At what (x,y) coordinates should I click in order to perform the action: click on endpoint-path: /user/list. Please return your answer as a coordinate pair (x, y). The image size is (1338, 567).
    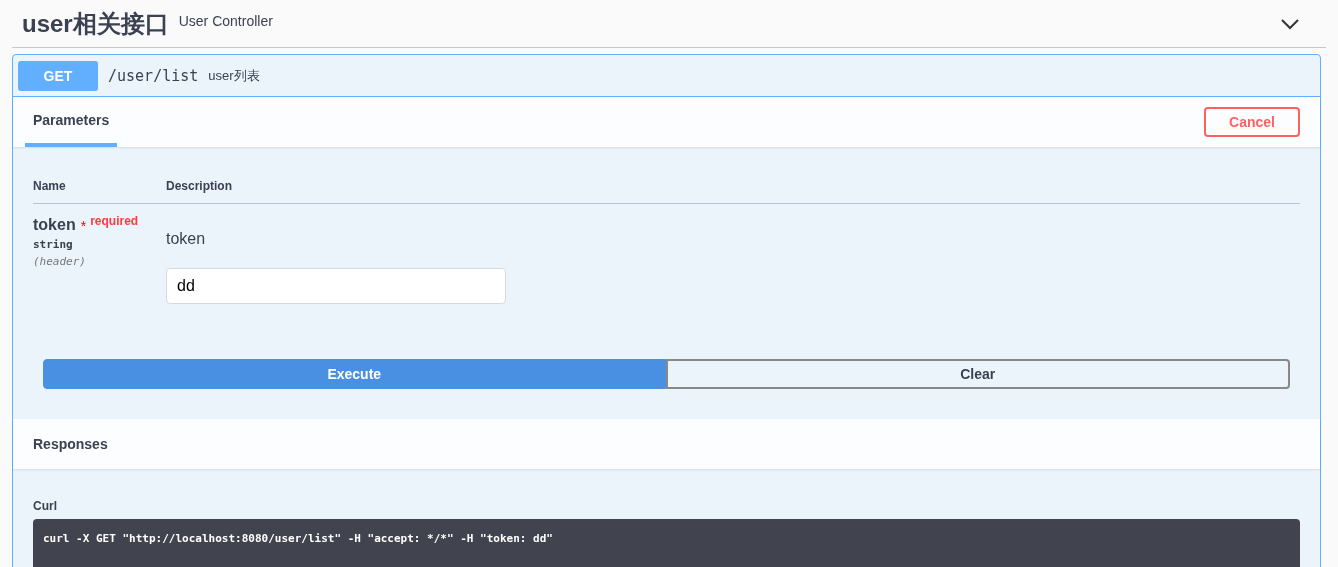
    Looking at the image, I should click on (153, 75).